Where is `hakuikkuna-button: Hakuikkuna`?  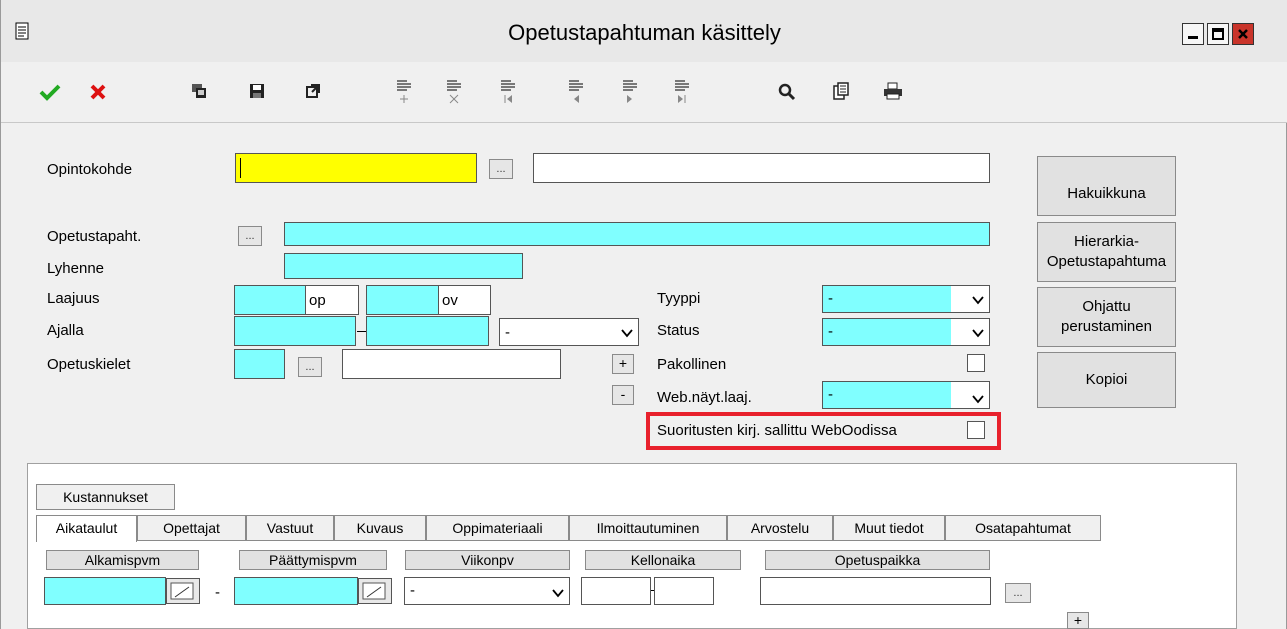 hakuikkuna-button: Hakuikkuna is located at coordinates (1106, 186).